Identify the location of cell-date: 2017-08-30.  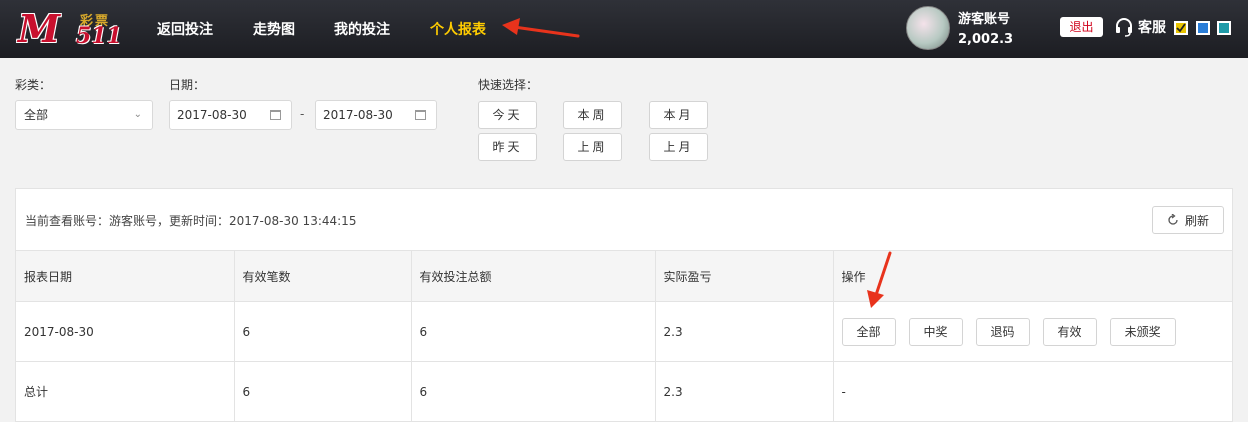
(125, 331).